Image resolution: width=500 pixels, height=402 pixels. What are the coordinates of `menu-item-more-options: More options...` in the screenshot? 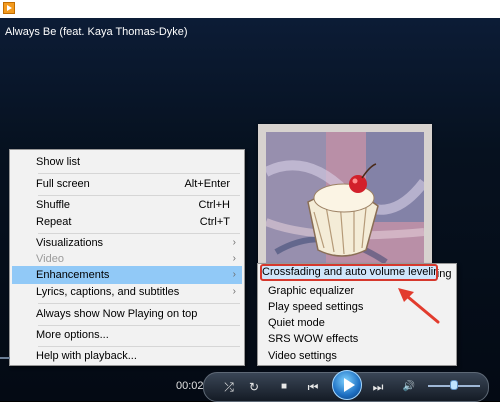 It's located at (127, 335).